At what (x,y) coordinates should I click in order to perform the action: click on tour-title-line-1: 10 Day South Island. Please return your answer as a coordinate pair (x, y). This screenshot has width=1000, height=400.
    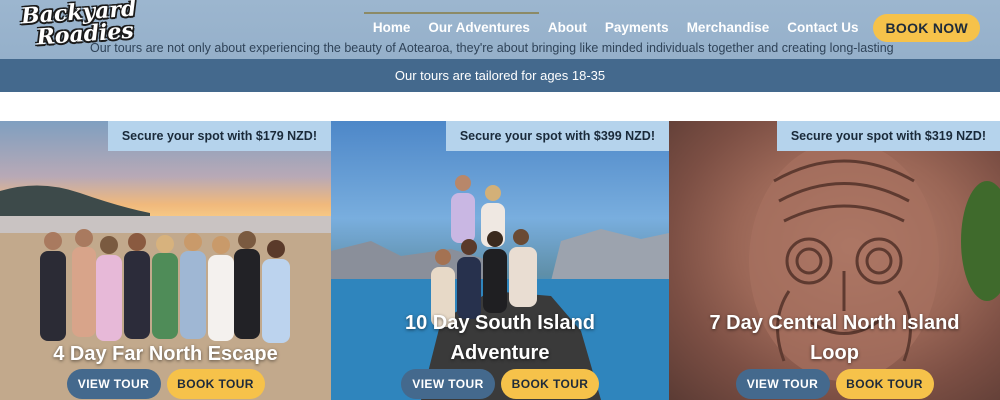
    Looking at the image, I should click on (500, 323).